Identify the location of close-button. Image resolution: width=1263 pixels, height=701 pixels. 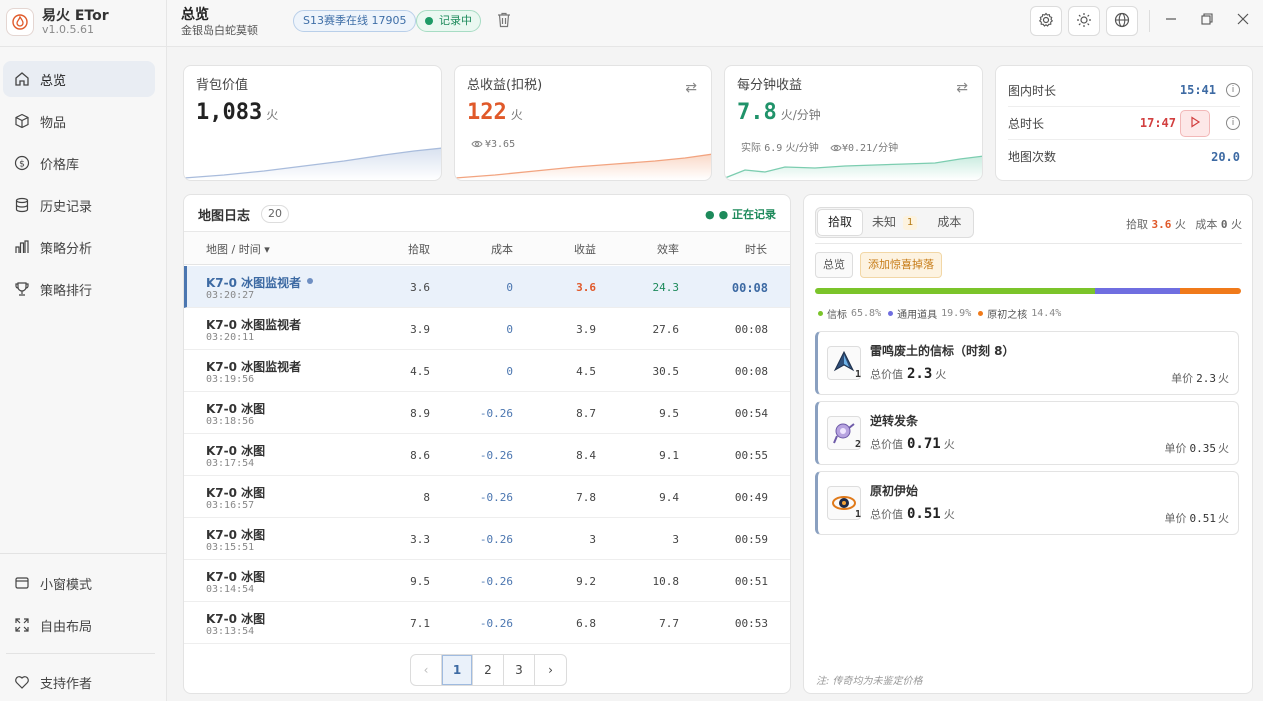
(1243, 20).